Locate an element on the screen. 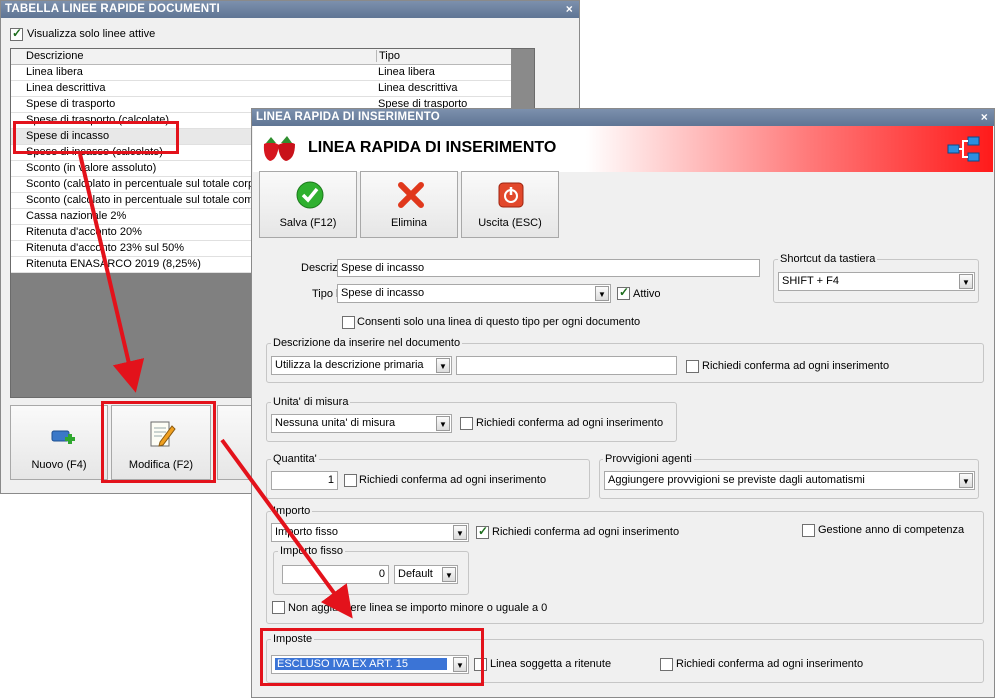  arrow-edit-to-imposte is located at coordinates (286, 528).